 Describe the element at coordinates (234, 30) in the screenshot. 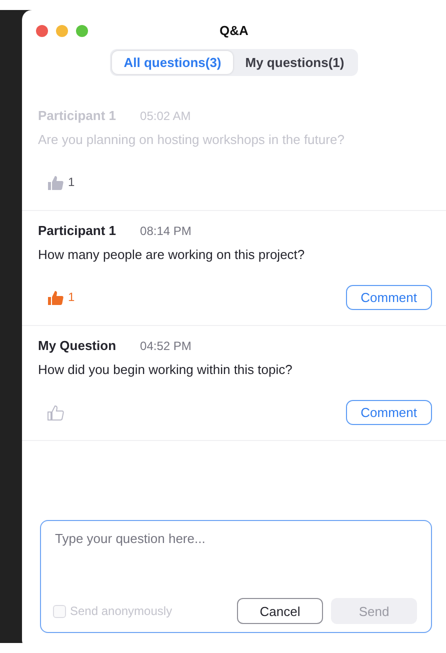

I see `window-title: Q&A` at that location.